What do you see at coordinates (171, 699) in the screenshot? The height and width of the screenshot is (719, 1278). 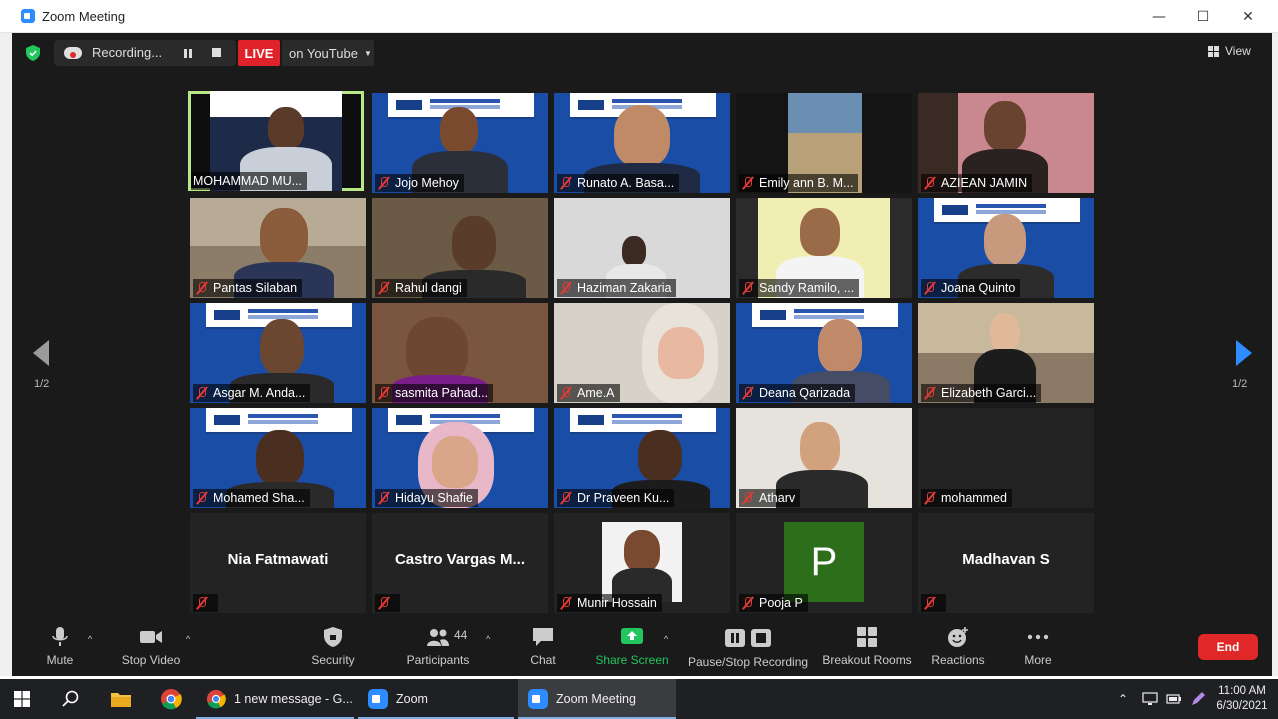 I see `chrome-icon` at bounding box center [171, 699].